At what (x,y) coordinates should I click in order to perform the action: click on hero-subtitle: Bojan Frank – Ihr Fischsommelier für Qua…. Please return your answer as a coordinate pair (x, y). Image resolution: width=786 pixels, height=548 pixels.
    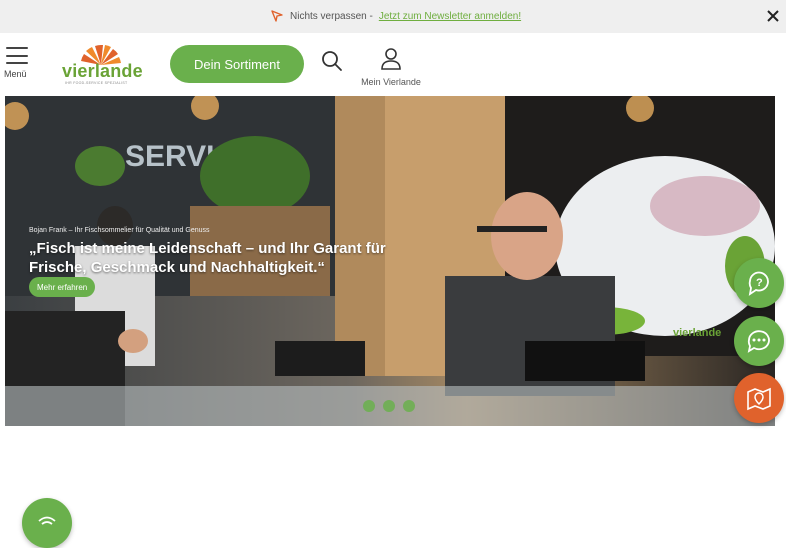
    Looking at the image, I should click on (119, 230).